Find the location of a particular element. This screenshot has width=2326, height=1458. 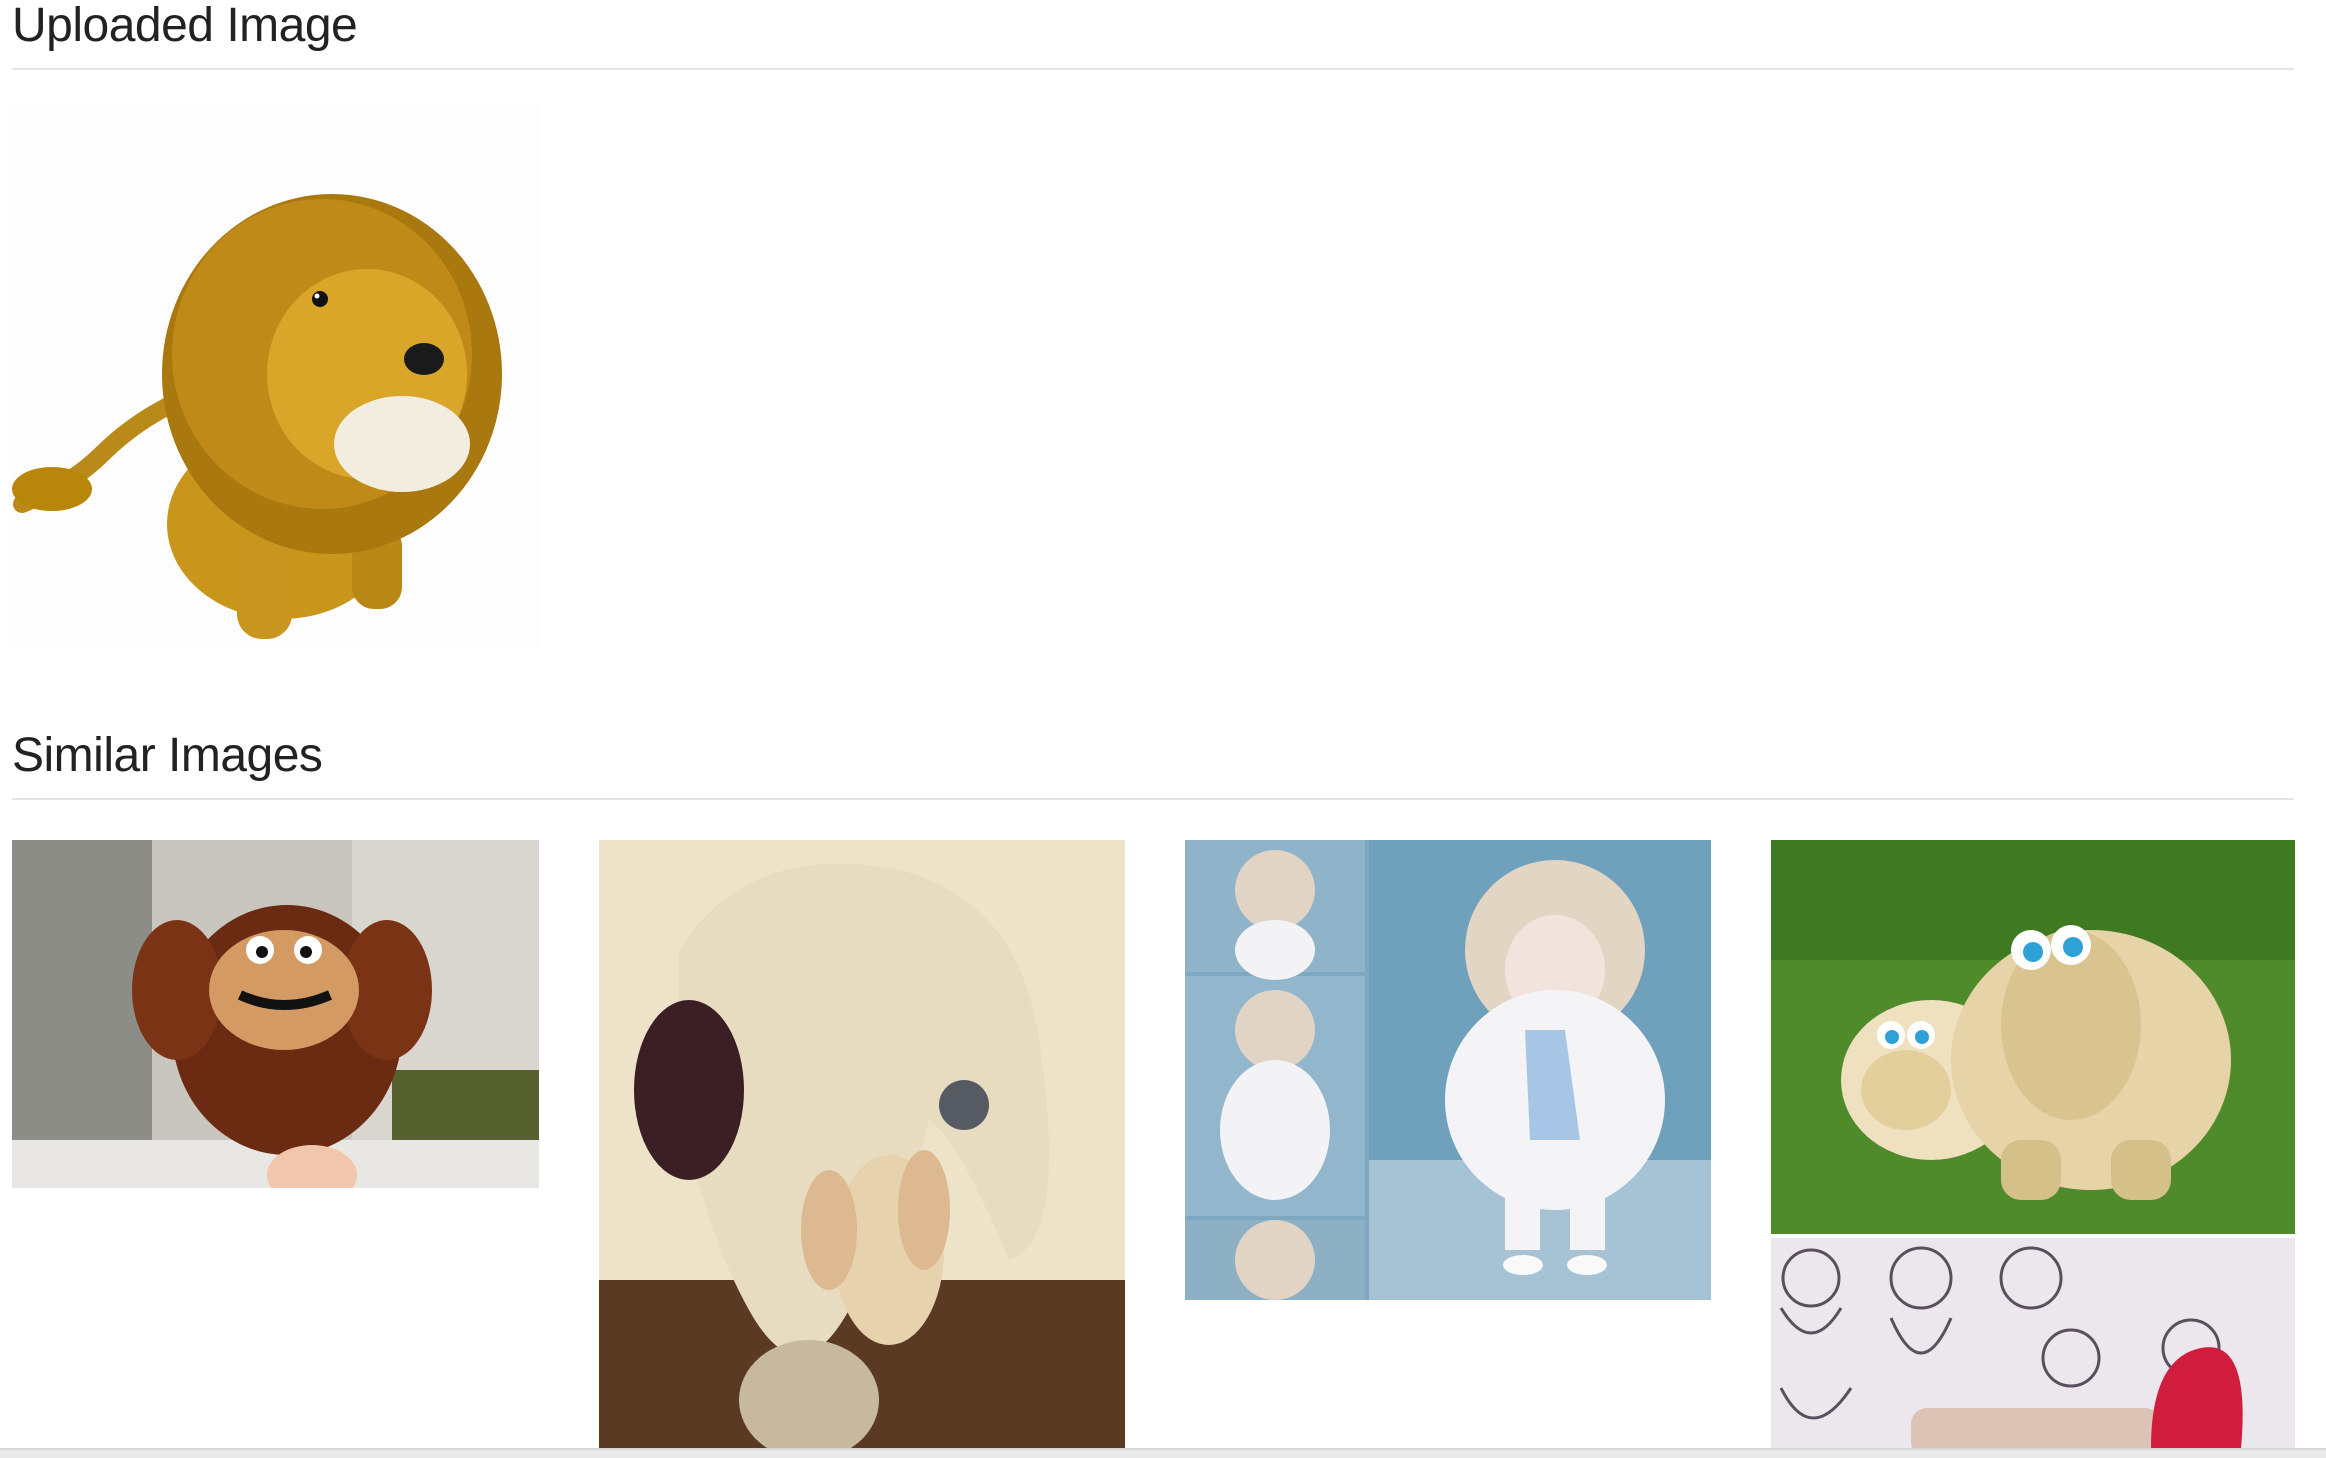

uploaded-image-heading: Uploaded Image is located at coordinates (185, 26).